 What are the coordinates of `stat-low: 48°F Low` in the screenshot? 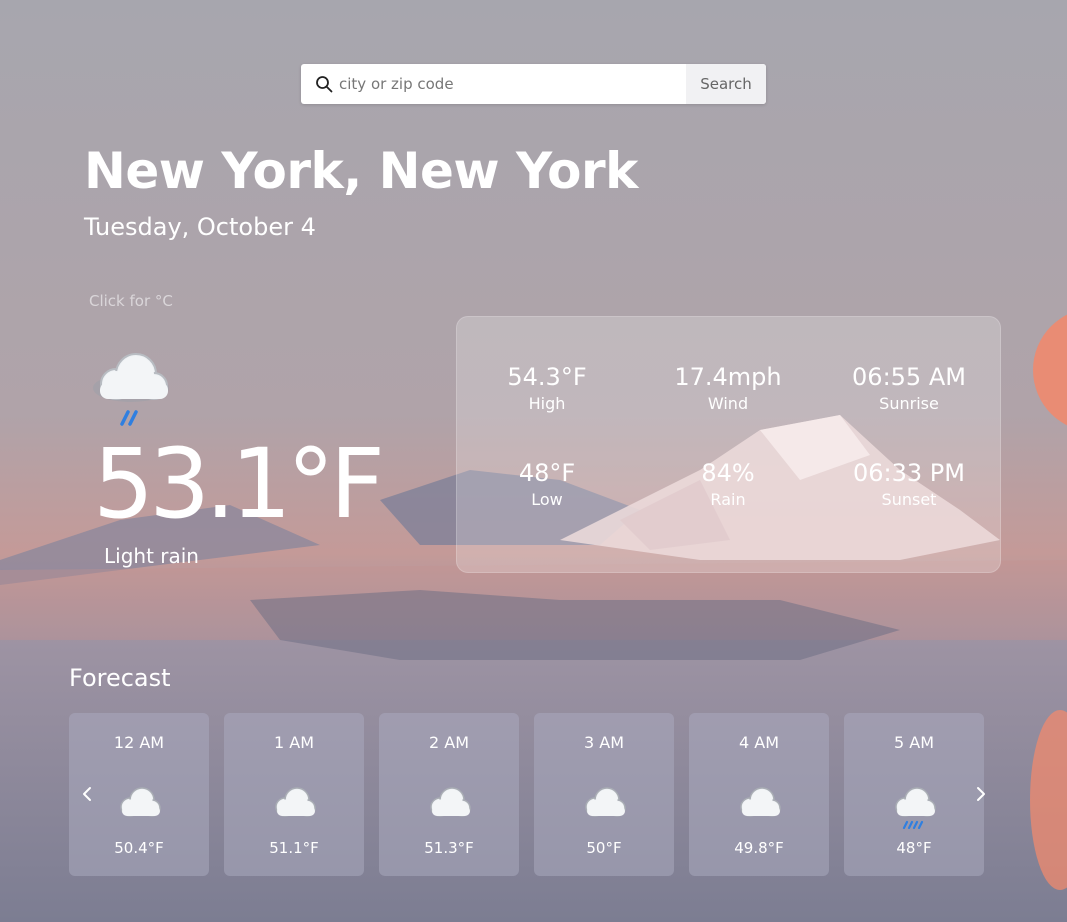 It's located at (547, 483).